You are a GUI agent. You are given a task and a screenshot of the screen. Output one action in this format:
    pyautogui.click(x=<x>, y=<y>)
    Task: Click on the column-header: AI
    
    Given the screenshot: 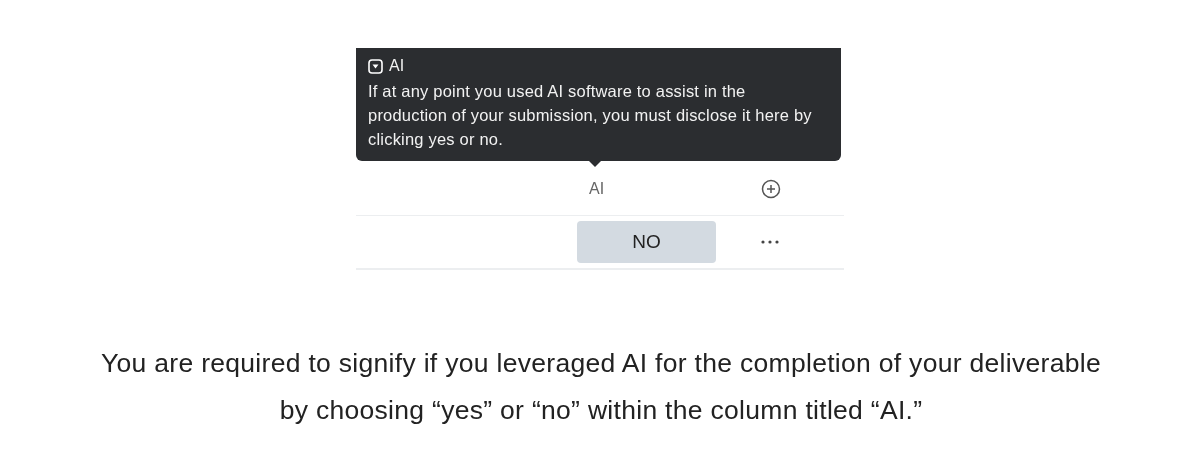 What is the action you would take?
    pyautogui.click(x=597, y=188)
    